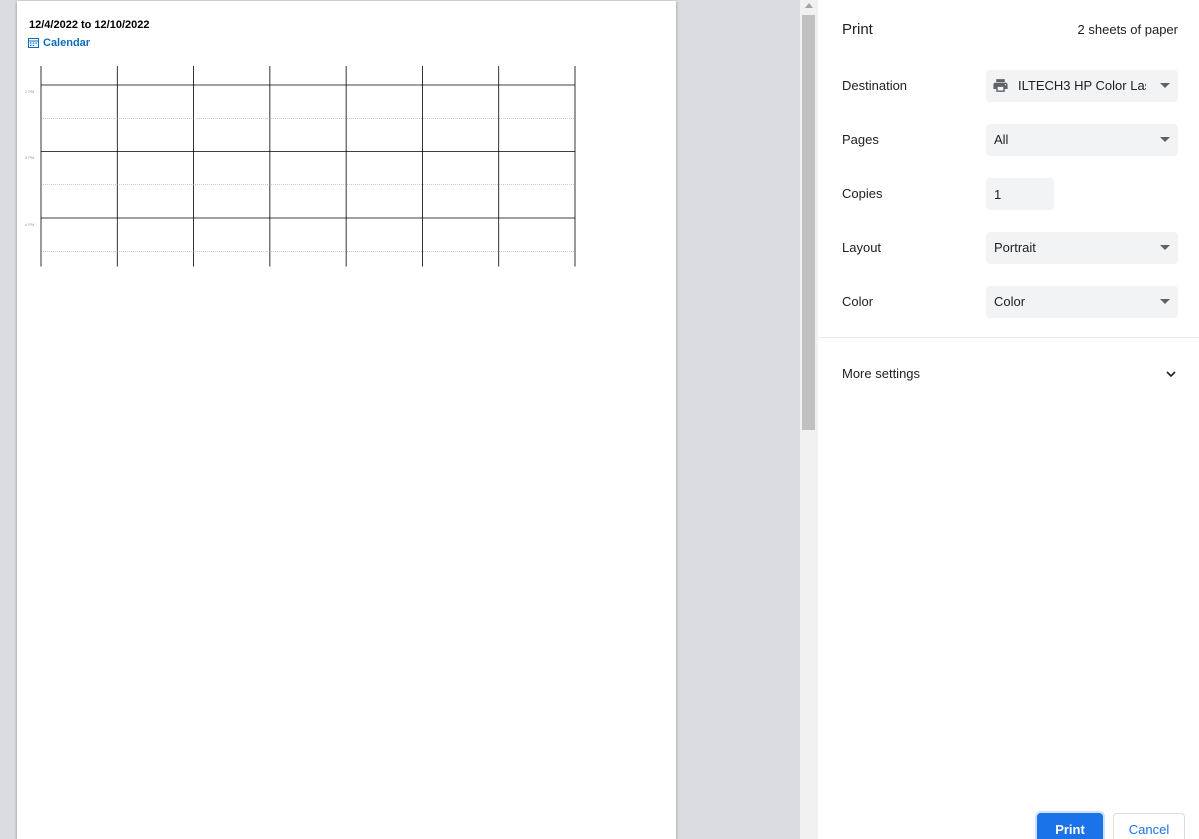 This screenshot has width=1199, height=839. Describe the element at coordinates (1070, 826) in the screenshot. I see `print-button: Print` at that location.